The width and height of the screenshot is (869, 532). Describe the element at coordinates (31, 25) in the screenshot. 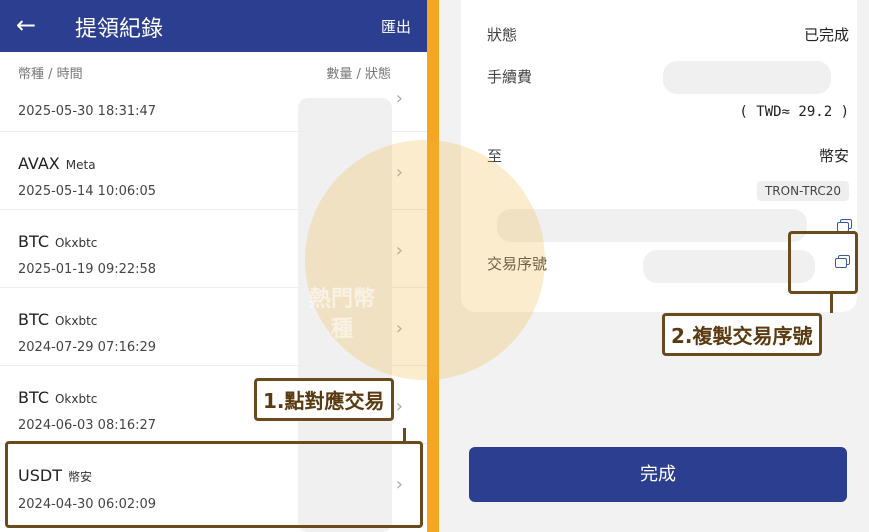

I see `back-arrow-icon: ←` at that location.